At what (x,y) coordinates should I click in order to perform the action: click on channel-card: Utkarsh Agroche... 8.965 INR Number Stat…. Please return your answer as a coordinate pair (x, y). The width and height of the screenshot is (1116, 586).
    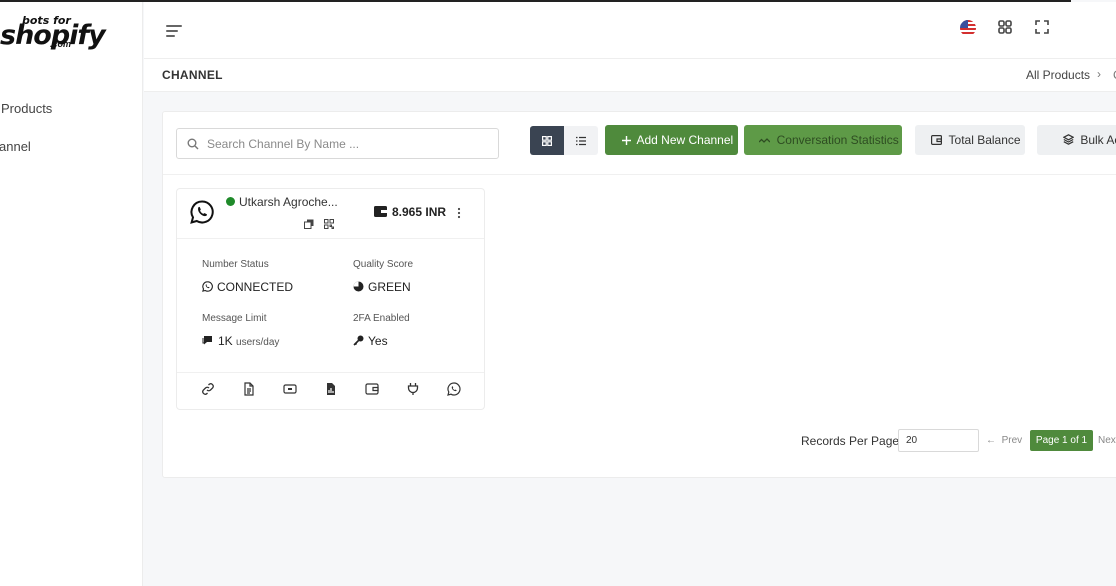
    Looking at the image, I should click on (330, 299).